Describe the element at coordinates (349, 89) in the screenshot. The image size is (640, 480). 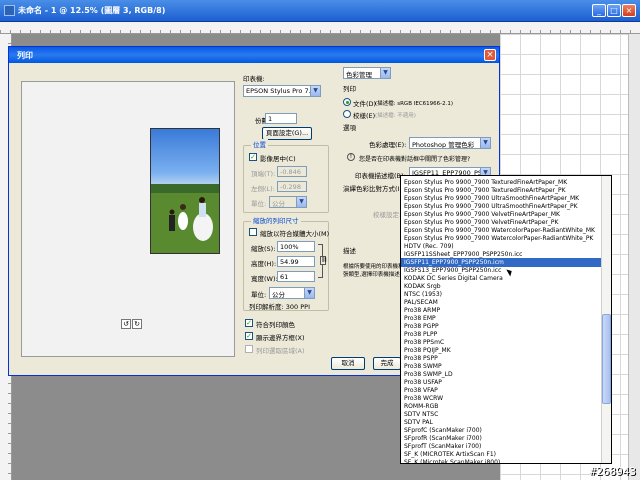
I see `print-section-label: 列印` at that location.